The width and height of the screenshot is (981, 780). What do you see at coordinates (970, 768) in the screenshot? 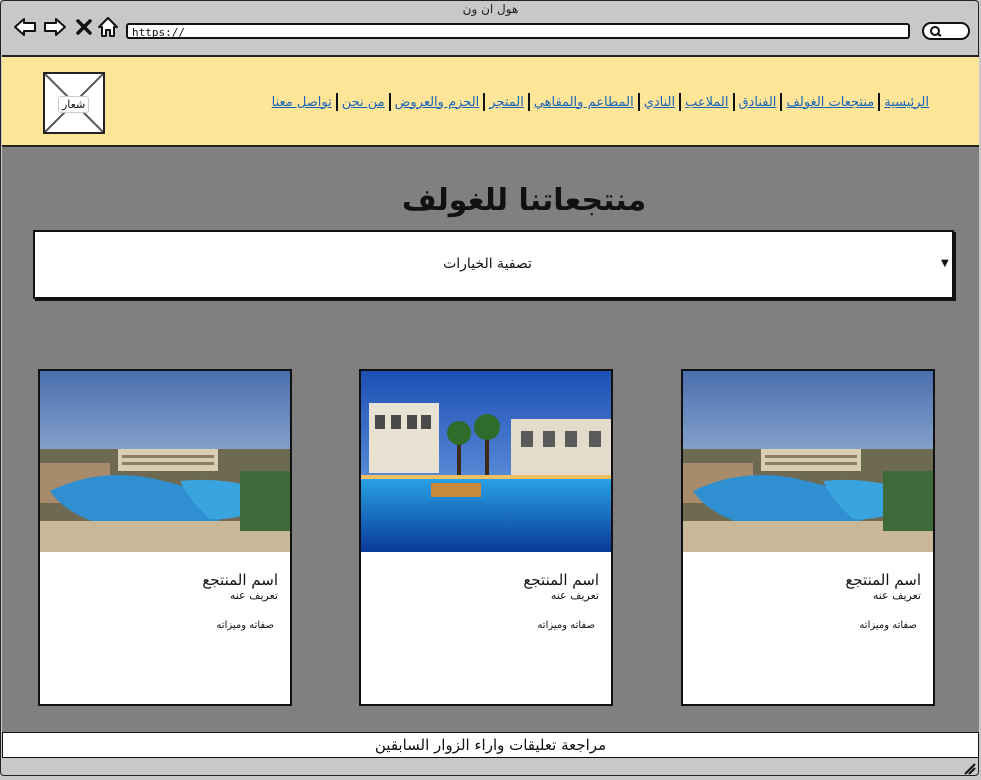
I see `resize-grip-icon` at bounding box center [970, 768].